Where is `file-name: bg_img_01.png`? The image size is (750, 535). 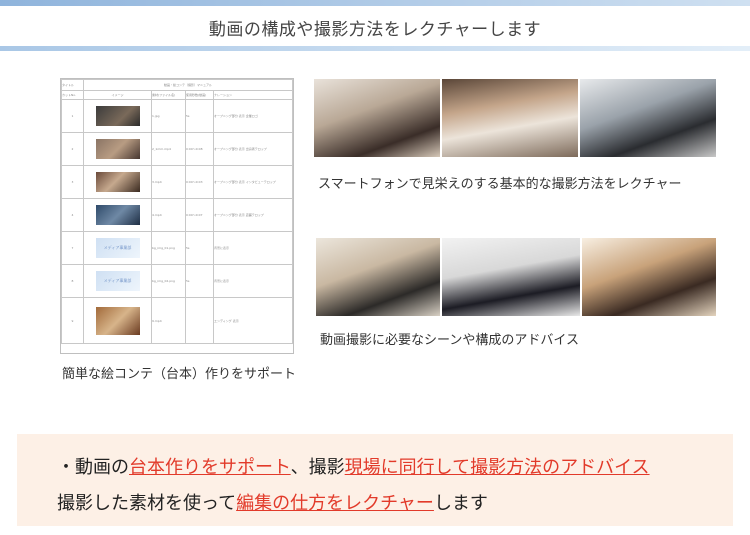
file-name: bg_img_01.png is located at coordinates (168, 248).